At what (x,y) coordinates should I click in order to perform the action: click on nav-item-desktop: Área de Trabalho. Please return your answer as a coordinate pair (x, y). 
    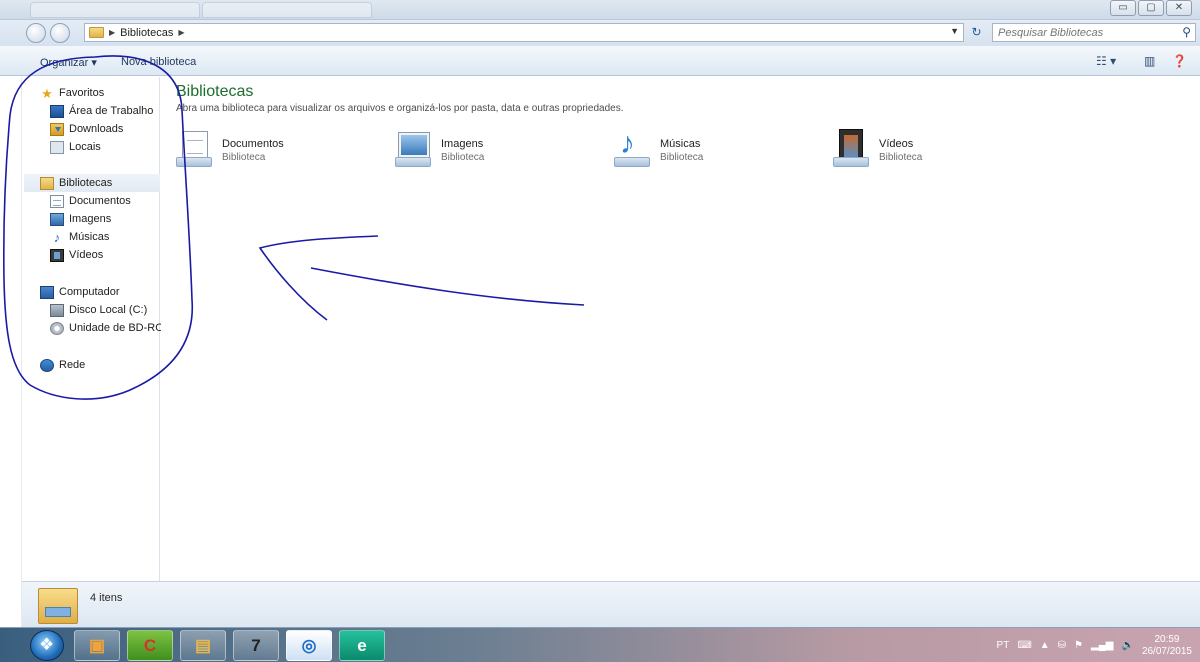
    Looking at the image, I should click on (101, 111).